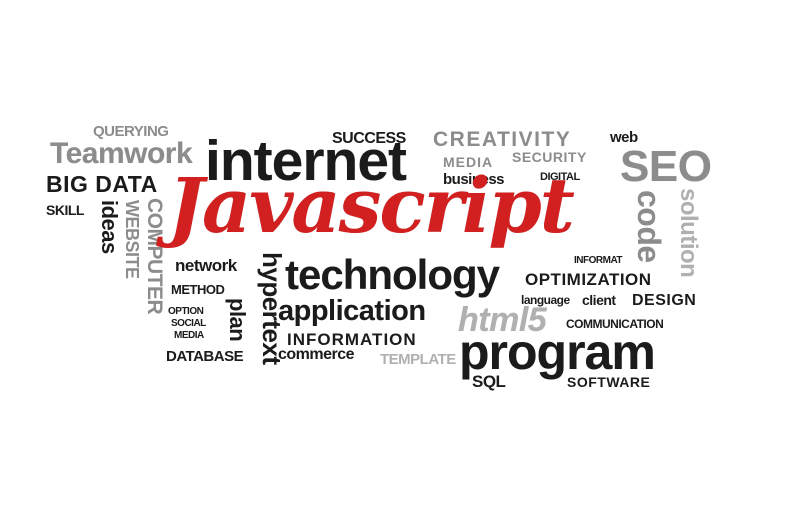 The width and height of the screenshot is (800, 528). Describe the element at coordinates (65, 210) in the screenshot. I see `word-skill: SKILL` at that location.